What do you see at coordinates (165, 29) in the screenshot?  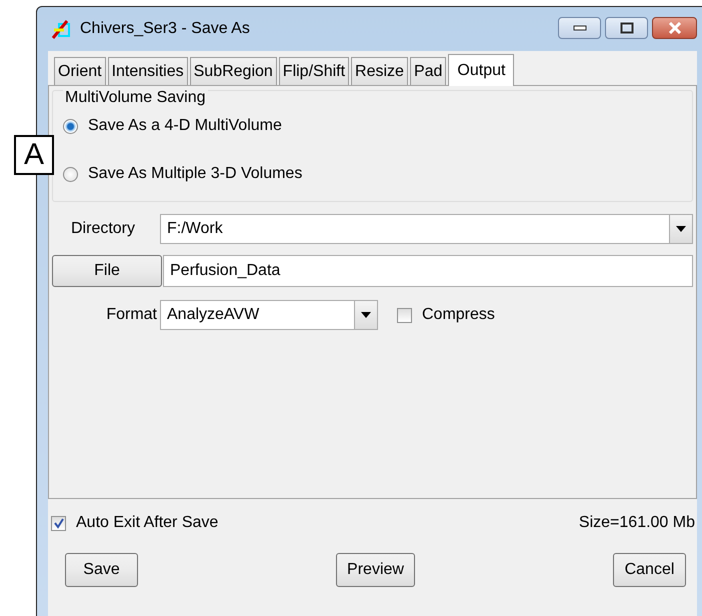 I see `window-title: Chivers_Ser3 - Save As` at bounding box center [165, 29].